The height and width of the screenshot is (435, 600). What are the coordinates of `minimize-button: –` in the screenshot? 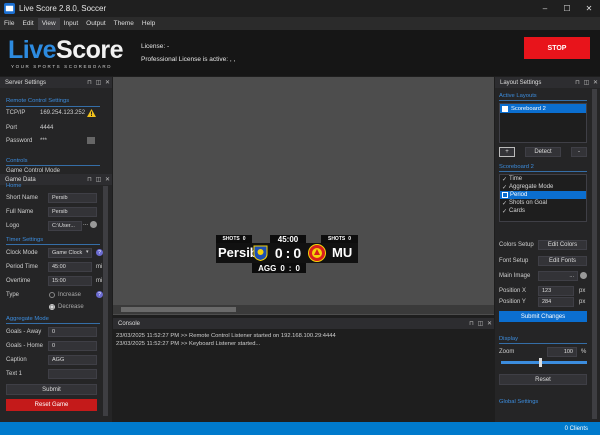 It's located at (545, 8).